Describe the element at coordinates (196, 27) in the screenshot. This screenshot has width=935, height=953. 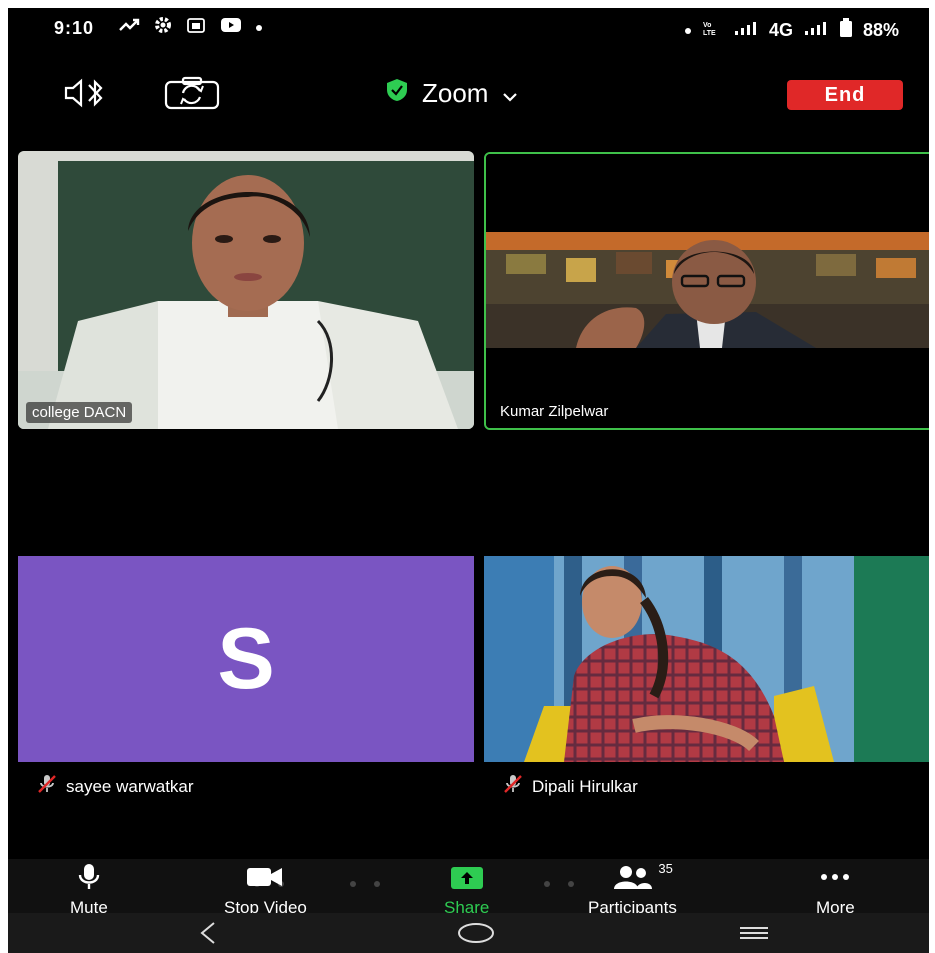
I see `calendar-icon` at that location.